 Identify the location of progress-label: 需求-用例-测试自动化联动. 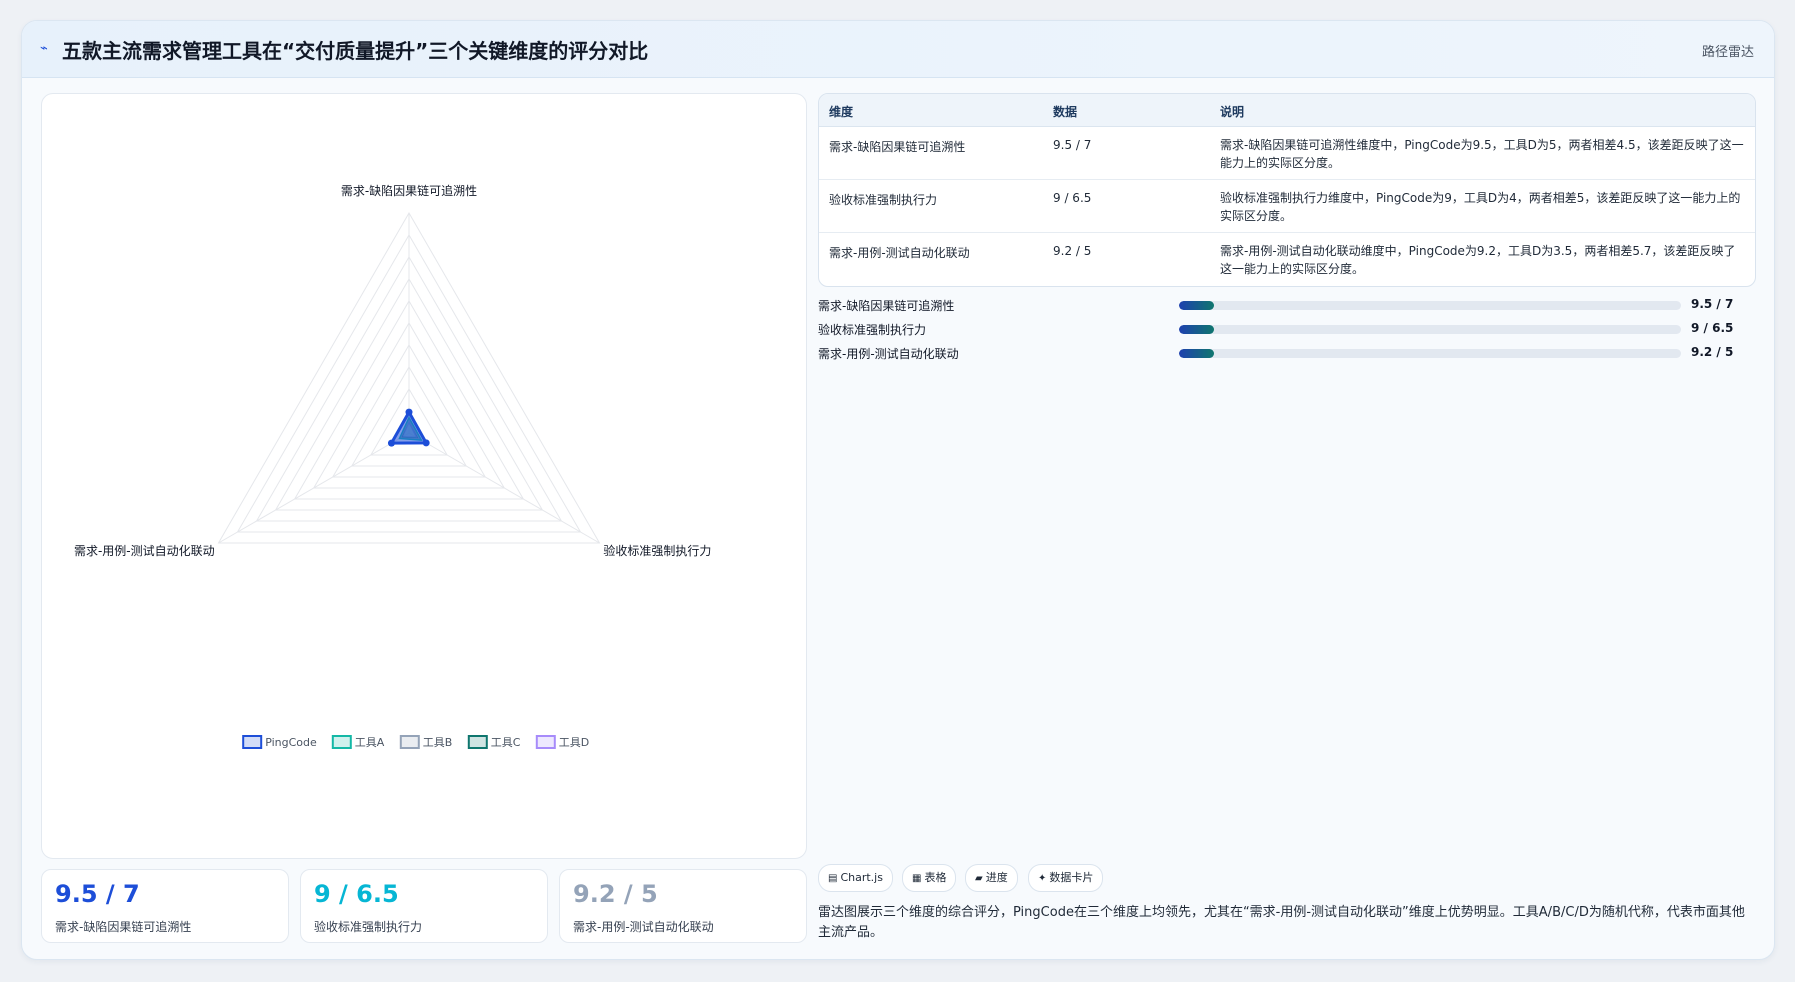
(888, 354).